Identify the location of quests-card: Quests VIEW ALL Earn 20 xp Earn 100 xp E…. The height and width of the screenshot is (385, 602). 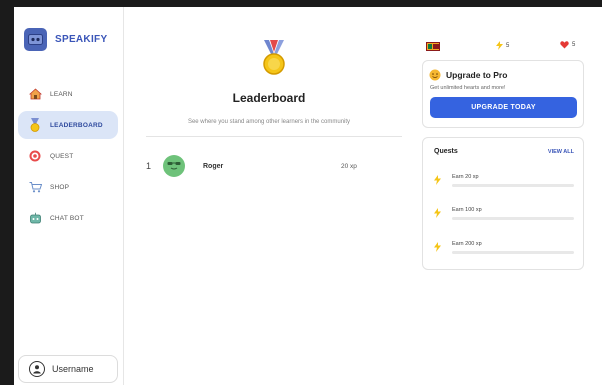
(503, 203).